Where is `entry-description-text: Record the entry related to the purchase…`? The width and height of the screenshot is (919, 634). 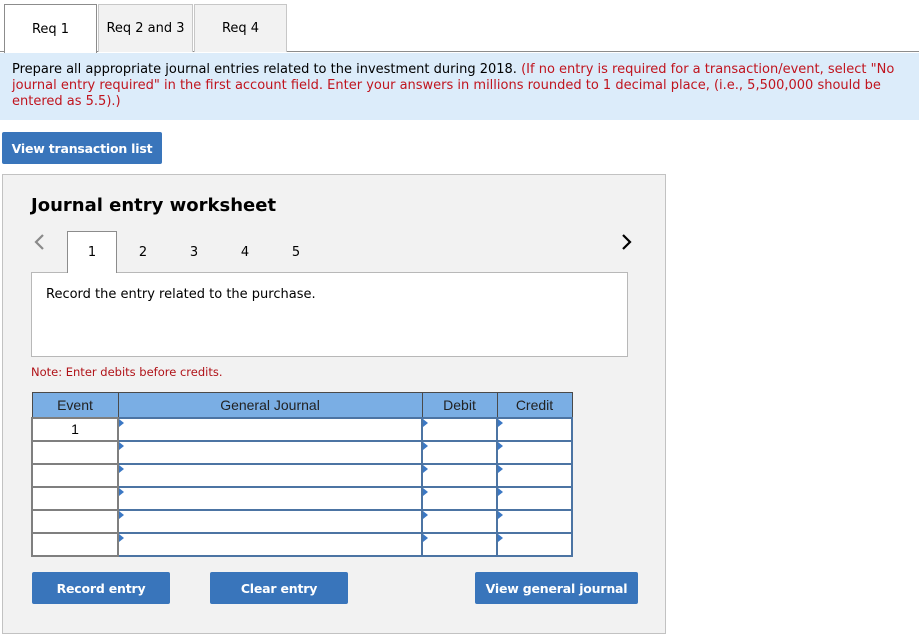
entry-description-text: Record the entry related to the purchase… is located at coordinates (181, 294).